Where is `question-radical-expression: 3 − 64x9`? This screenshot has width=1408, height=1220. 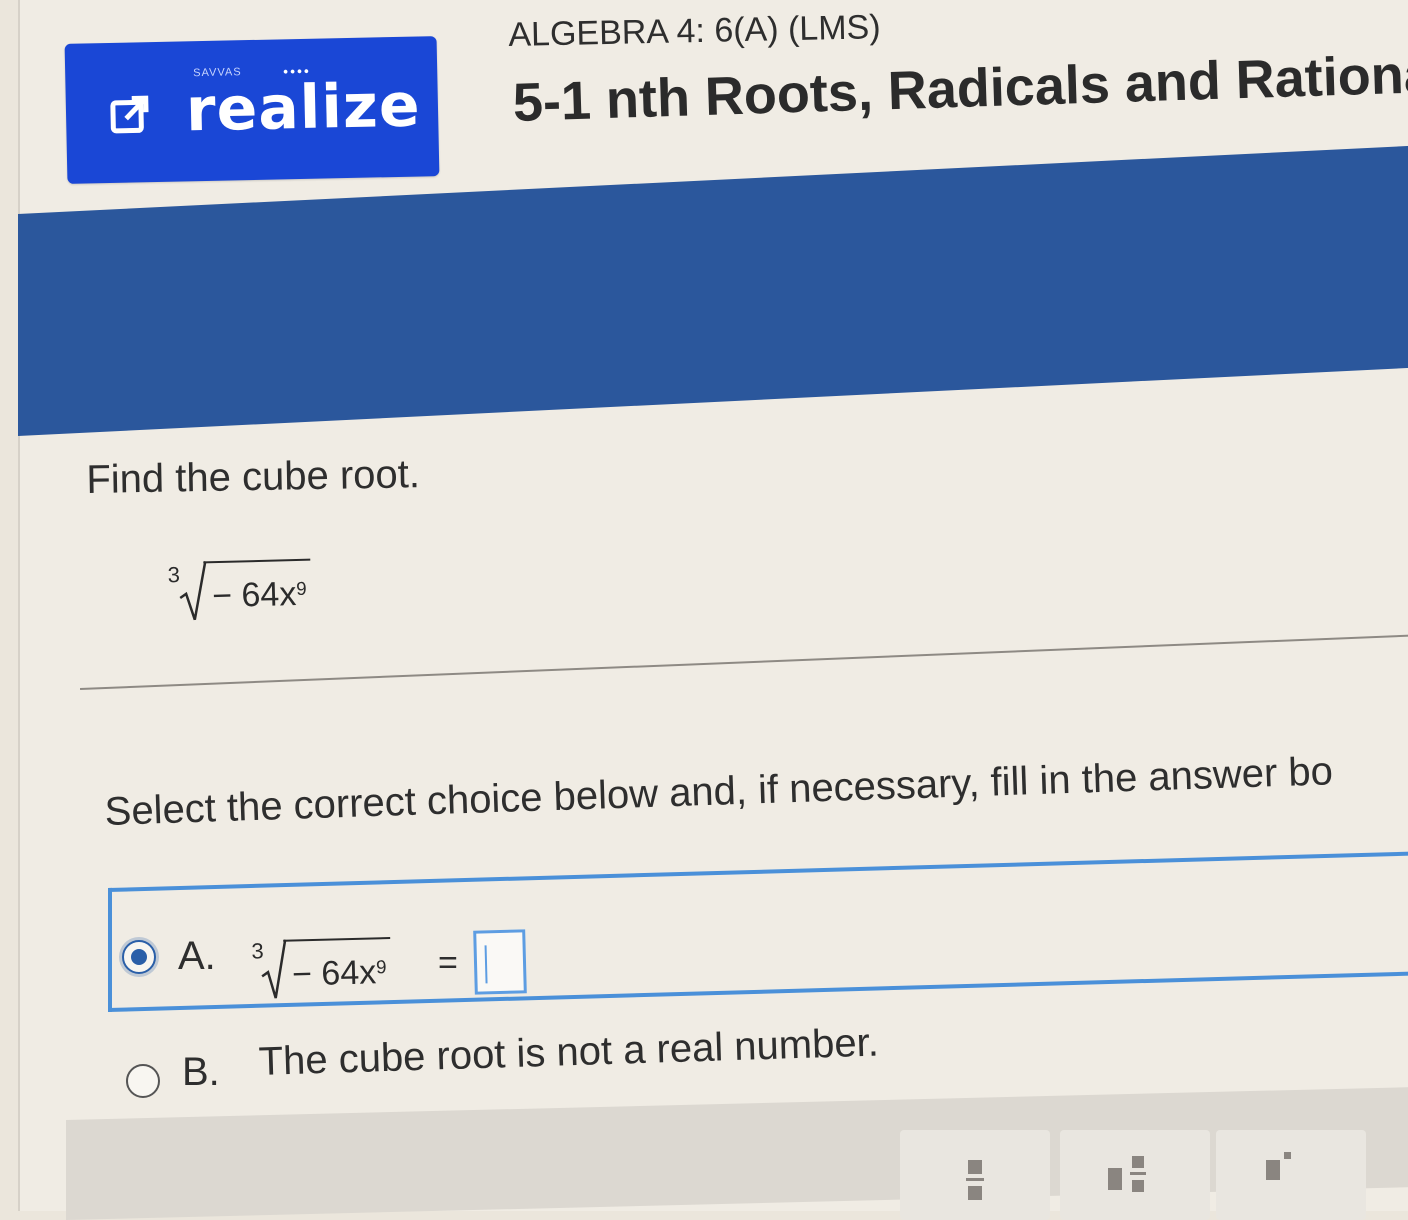
question-radical-expression: 3 − 64x9 is located at coordinates (258, 588).